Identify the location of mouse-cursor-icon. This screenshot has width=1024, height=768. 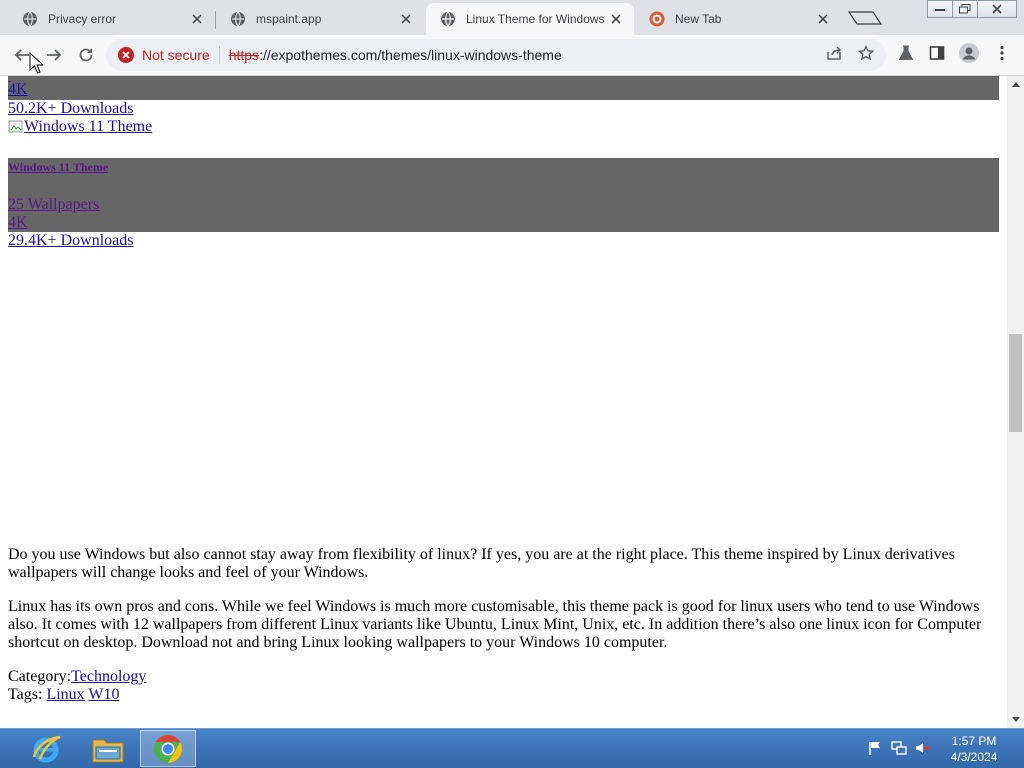
(36, 63).